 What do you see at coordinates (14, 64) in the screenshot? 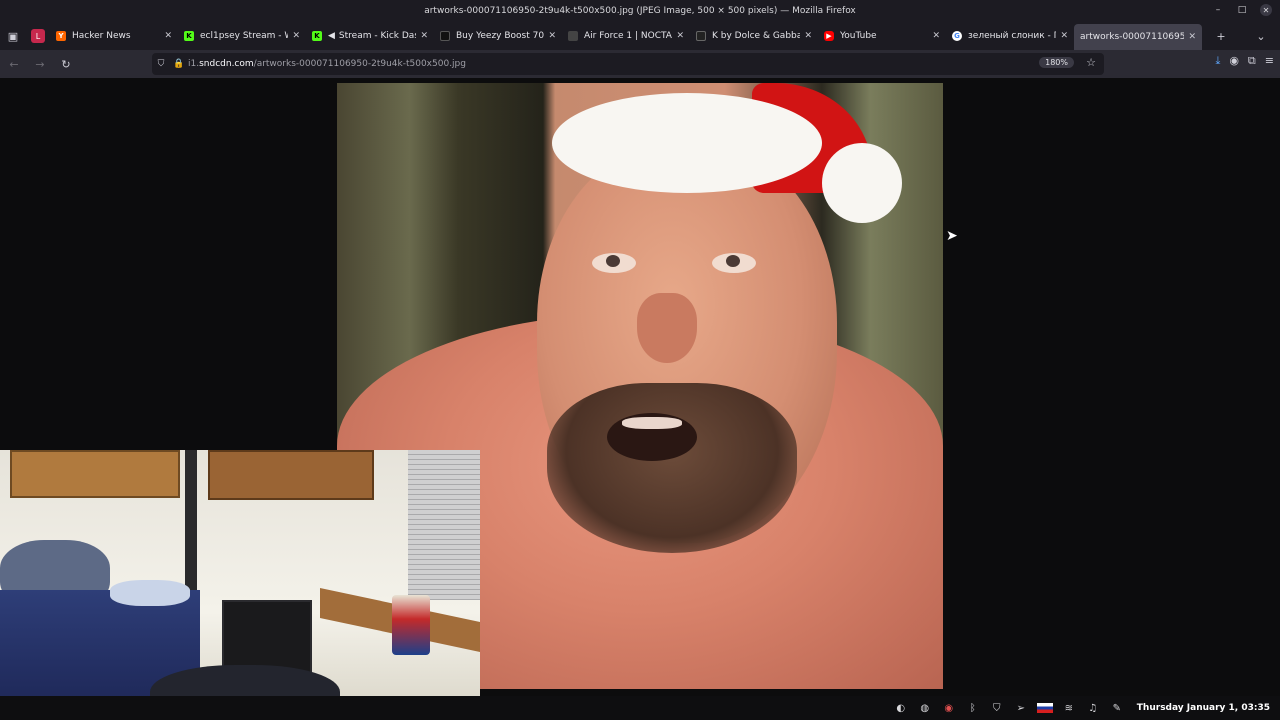
I see `back-icon: ←` at bounding box center [14, 64].